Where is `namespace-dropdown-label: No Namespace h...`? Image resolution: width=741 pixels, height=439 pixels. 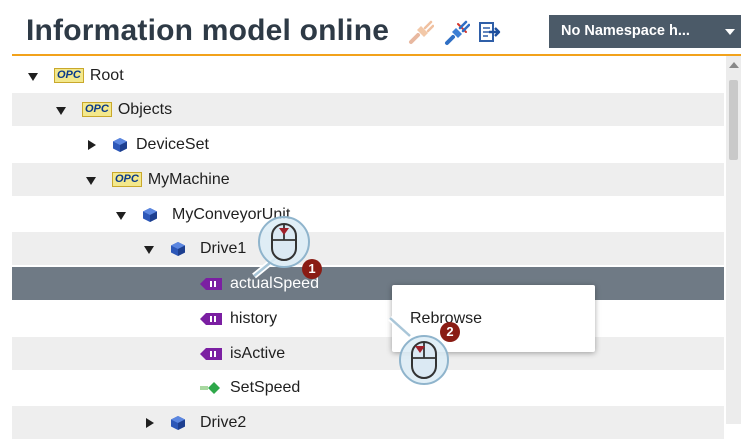 namespace-dropdown-label: No Namespace h... is located at coordinates (625, 31).